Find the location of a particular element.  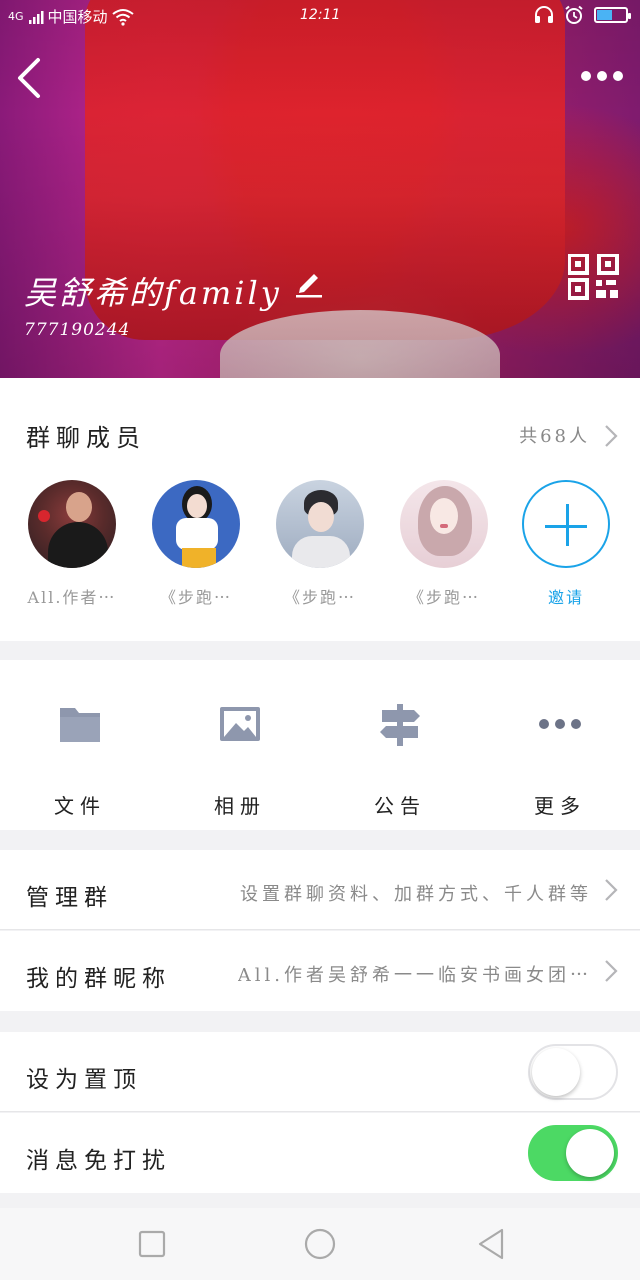

row-label: 设为置顶 is located at coordinates (84, 1080).